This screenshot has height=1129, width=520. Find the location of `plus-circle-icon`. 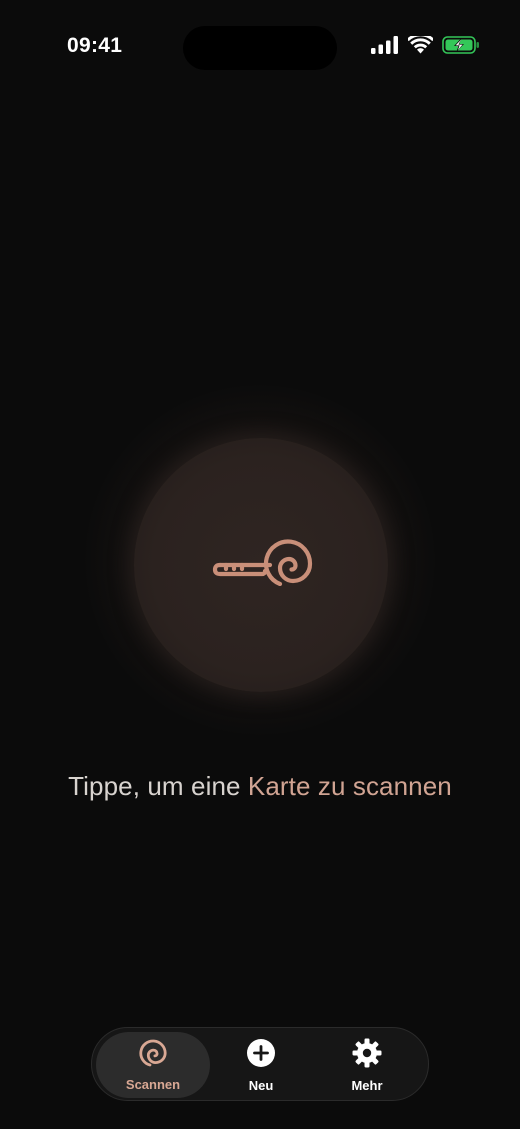

plus-circle-icon is located at coordinates (261, 1055).